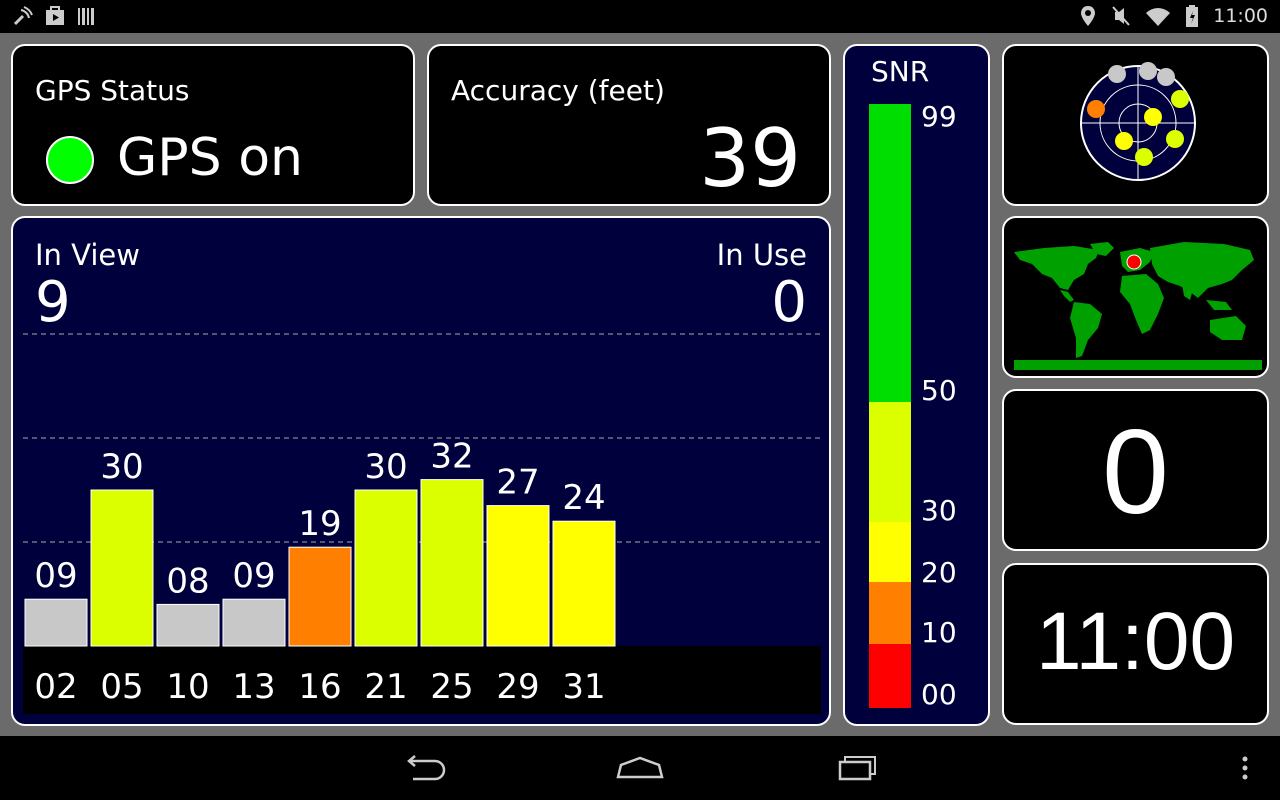 Image resolution: width=1280 pixels, height=800 pixels. I want to click on mute-icon, so click(1121, 16).